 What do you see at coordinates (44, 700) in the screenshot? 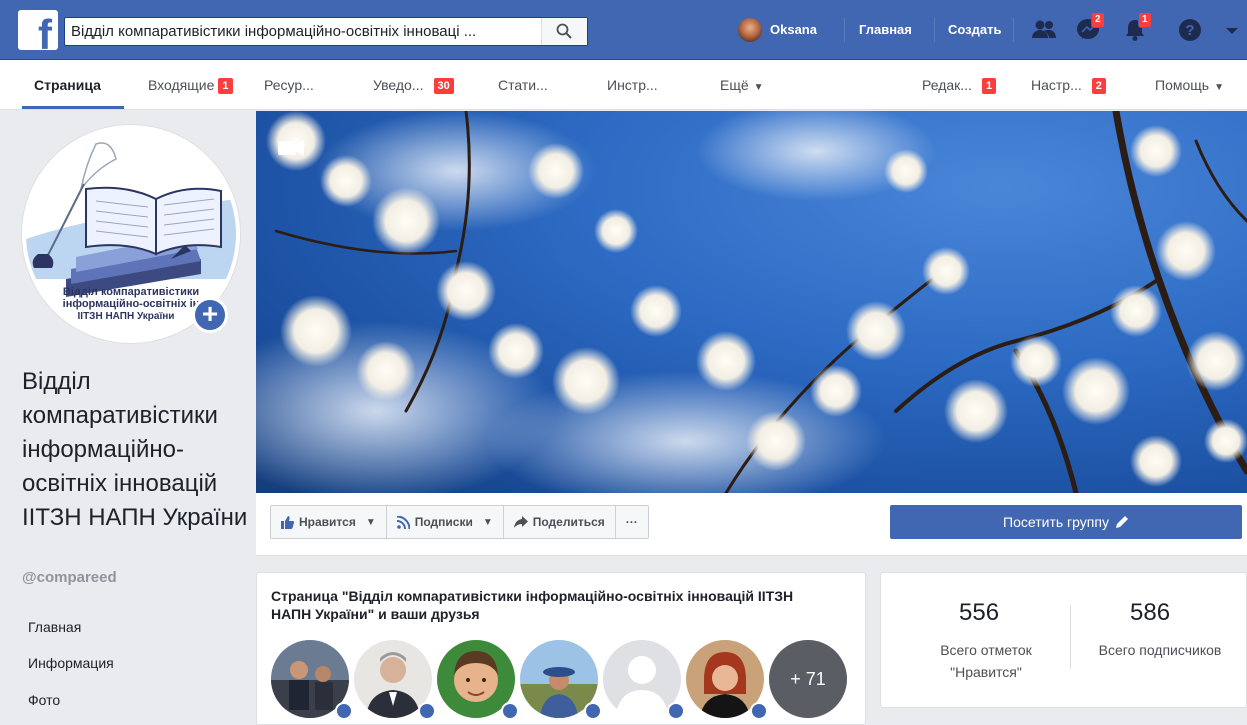
I see `nav-item-photos: Фото` at bounding box center [44, 700].